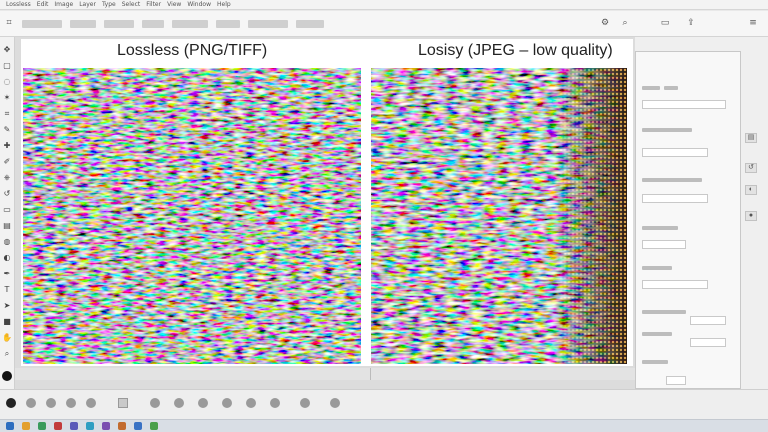  What do you see at coordinates (18, 4) in the screenshot?
I see `menu-item-file: Lossless` at bounding box center [18, 4].